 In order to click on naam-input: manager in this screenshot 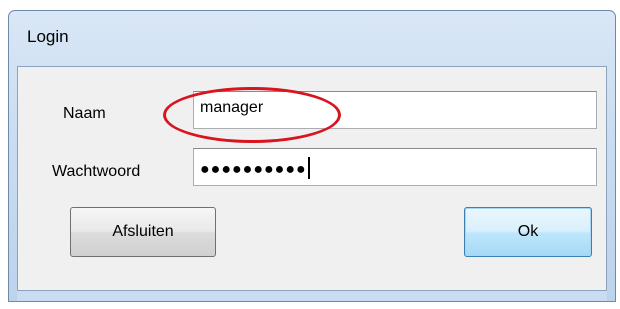, I will do `click(395, 110)`.